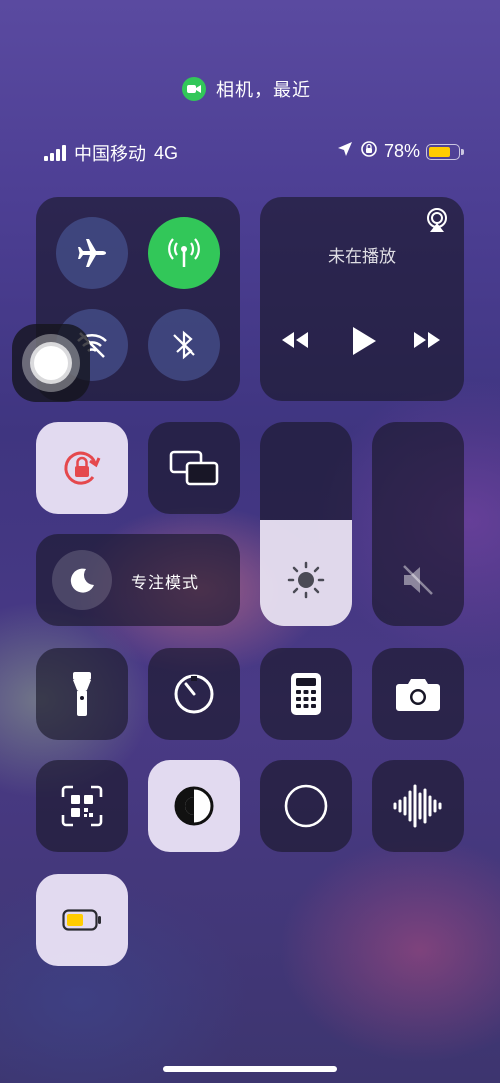 This screenshot has height=1083, width=500. What do you see at coordinates (166, 152) in the screenshot?
I see `network-type: 4G` at bounding box center [166, 152].